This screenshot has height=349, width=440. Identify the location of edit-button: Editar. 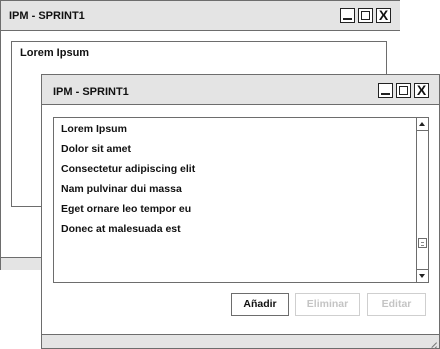
(396, 304).